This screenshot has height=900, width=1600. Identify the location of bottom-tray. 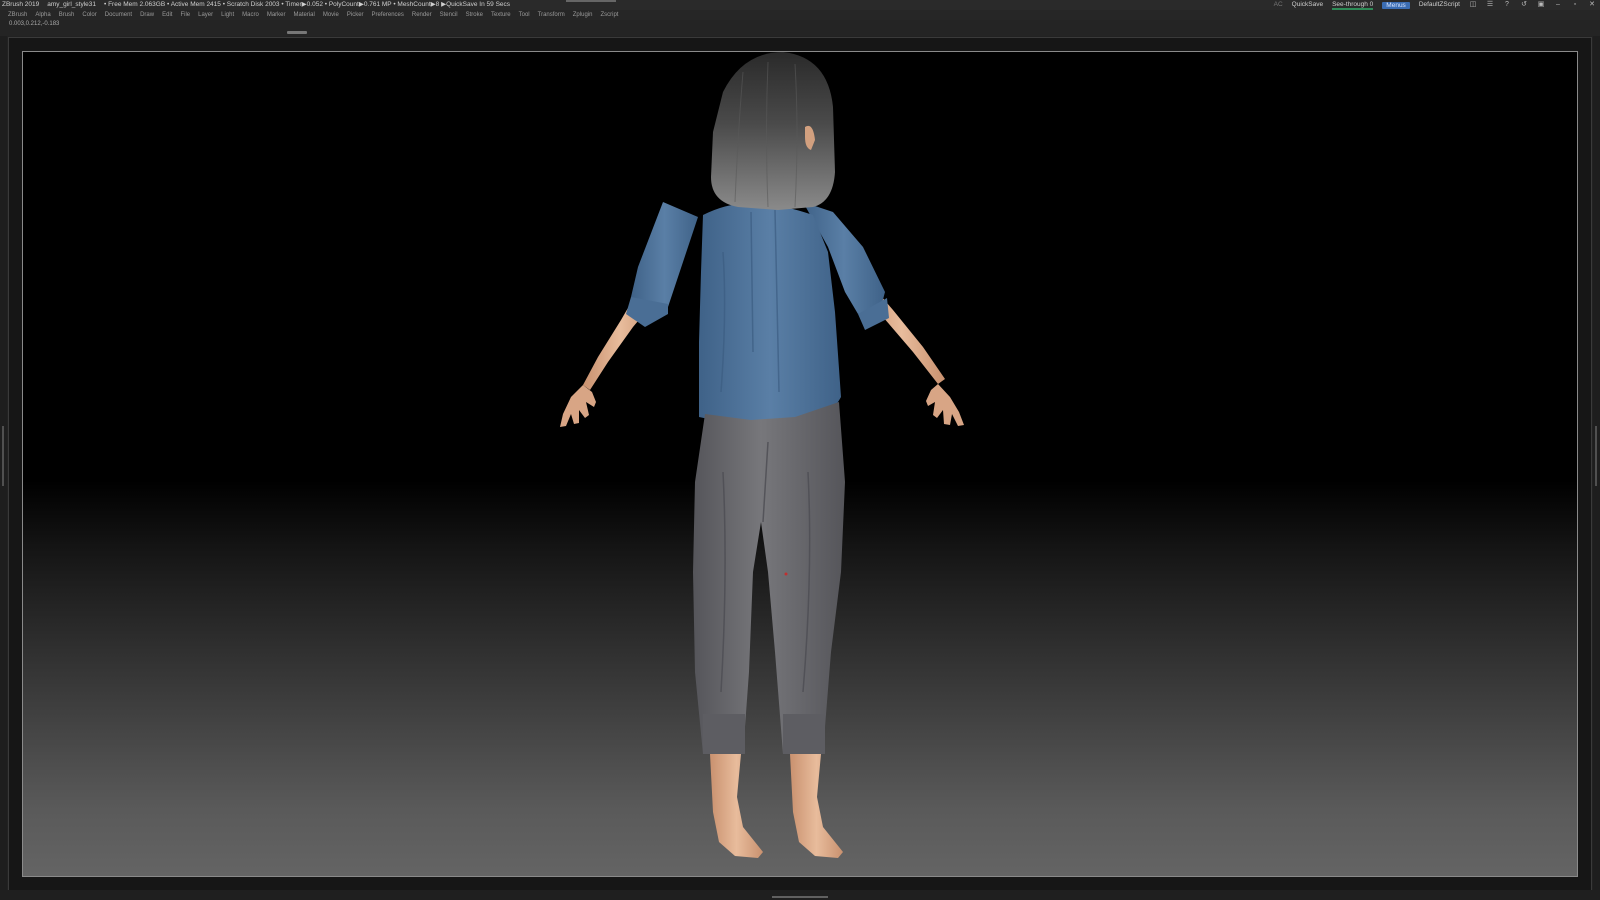
(800, 895).